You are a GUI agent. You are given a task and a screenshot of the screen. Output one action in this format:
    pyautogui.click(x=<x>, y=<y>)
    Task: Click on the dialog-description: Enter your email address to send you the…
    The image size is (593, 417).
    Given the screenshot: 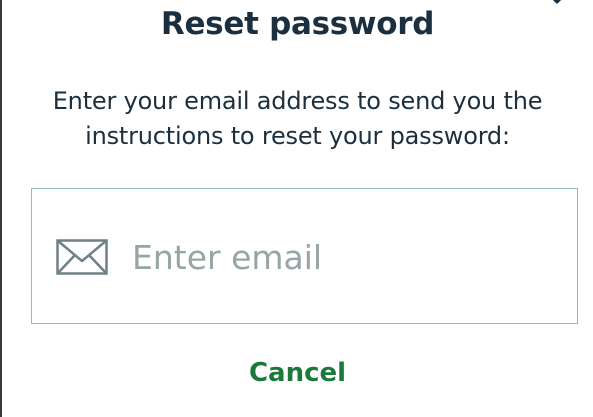 What is the action you would take?
    pyautogui.click(x=297, y=118)
    